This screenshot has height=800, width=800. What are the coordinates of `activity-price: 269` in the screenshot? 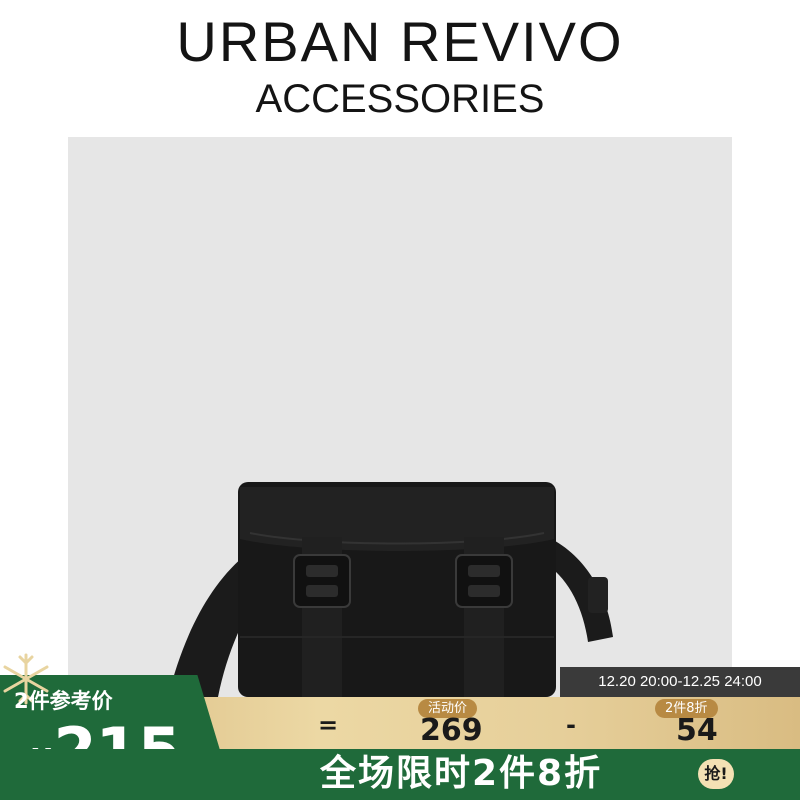 It's located at (451, 730).